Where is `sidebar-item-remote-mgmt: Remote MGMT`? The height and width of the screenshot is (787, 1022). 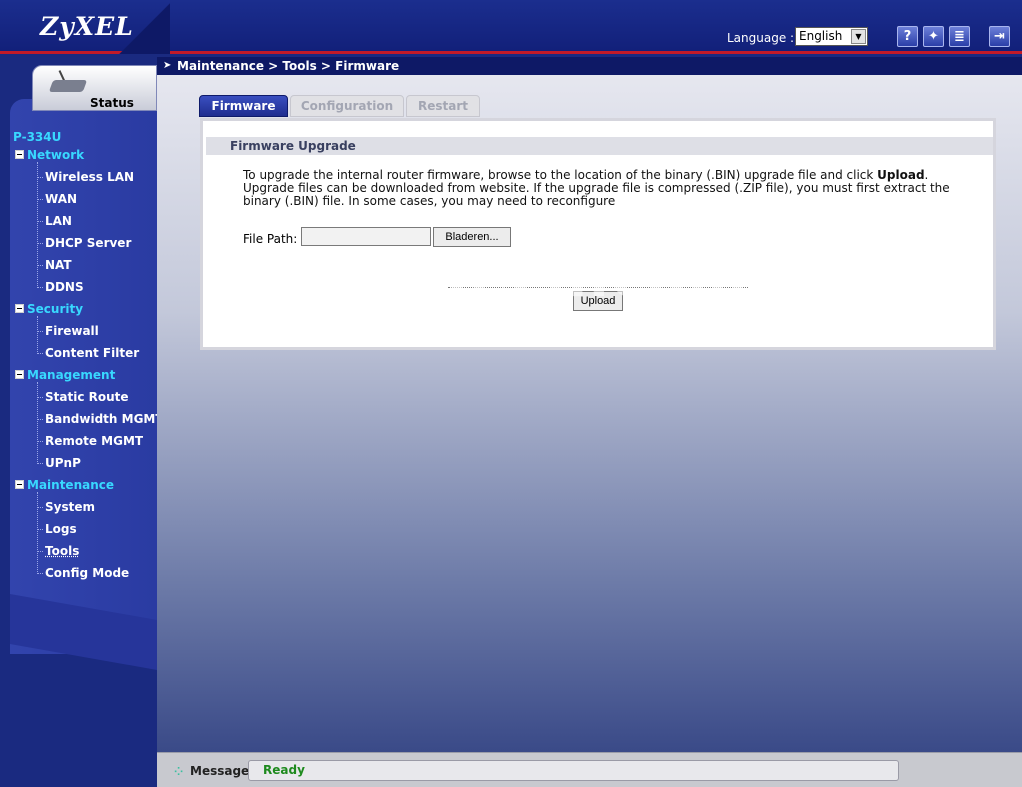
sidebar-item-remote-mgmt: Remote MGMT is located at coordinates (94, 441).